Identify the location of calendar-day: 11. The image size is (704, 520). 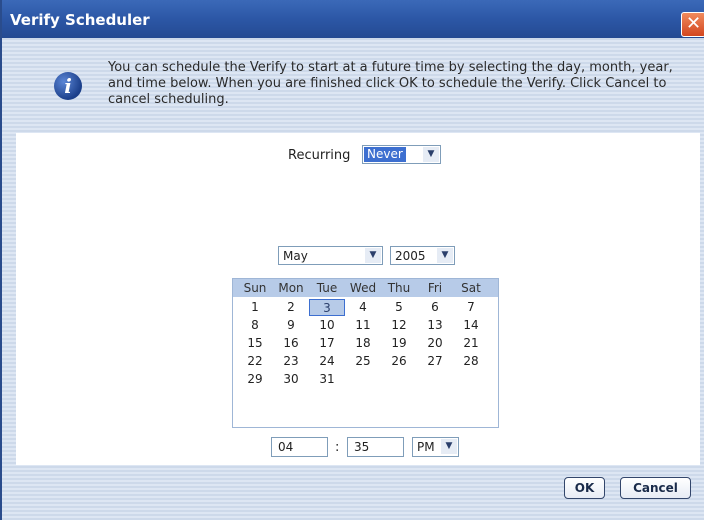
(363, 325).